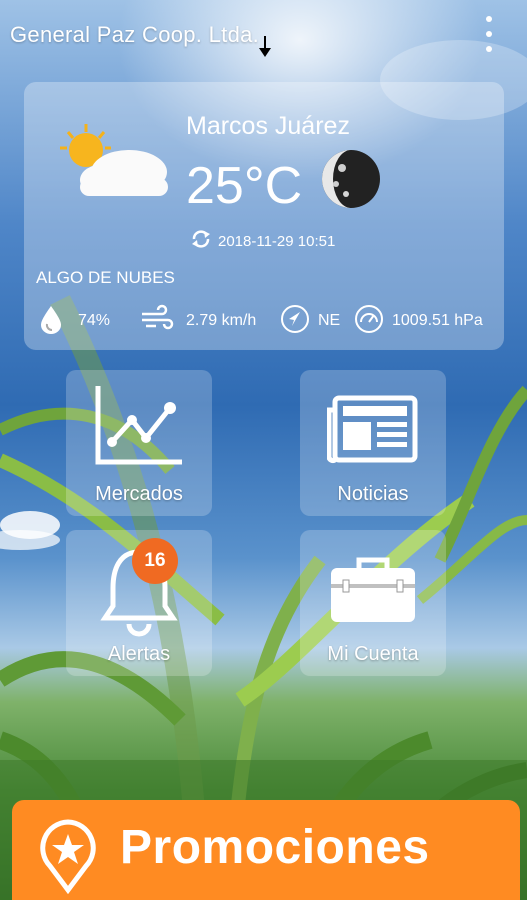 This screenshot has height=900, width=527. I want to click on moon-phase-icon, so click(351, 179).